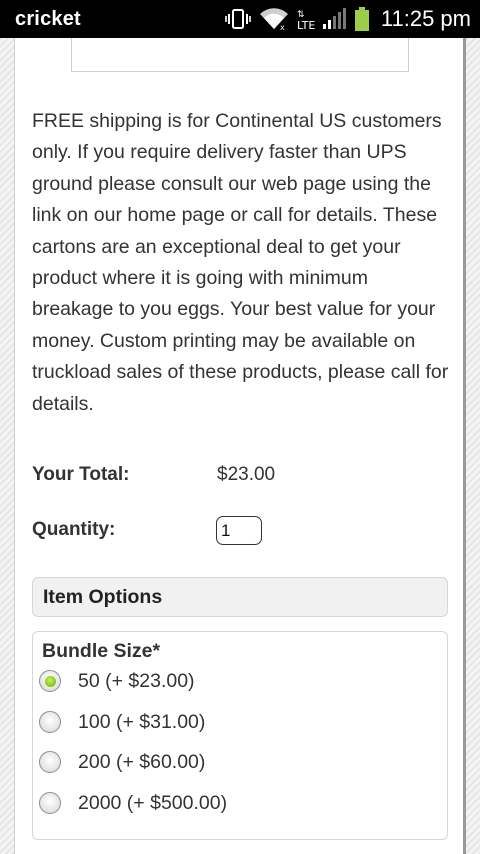 This screenshot has width=480, height=854. I want to click on svg-text: LTE, so click(306, 25).